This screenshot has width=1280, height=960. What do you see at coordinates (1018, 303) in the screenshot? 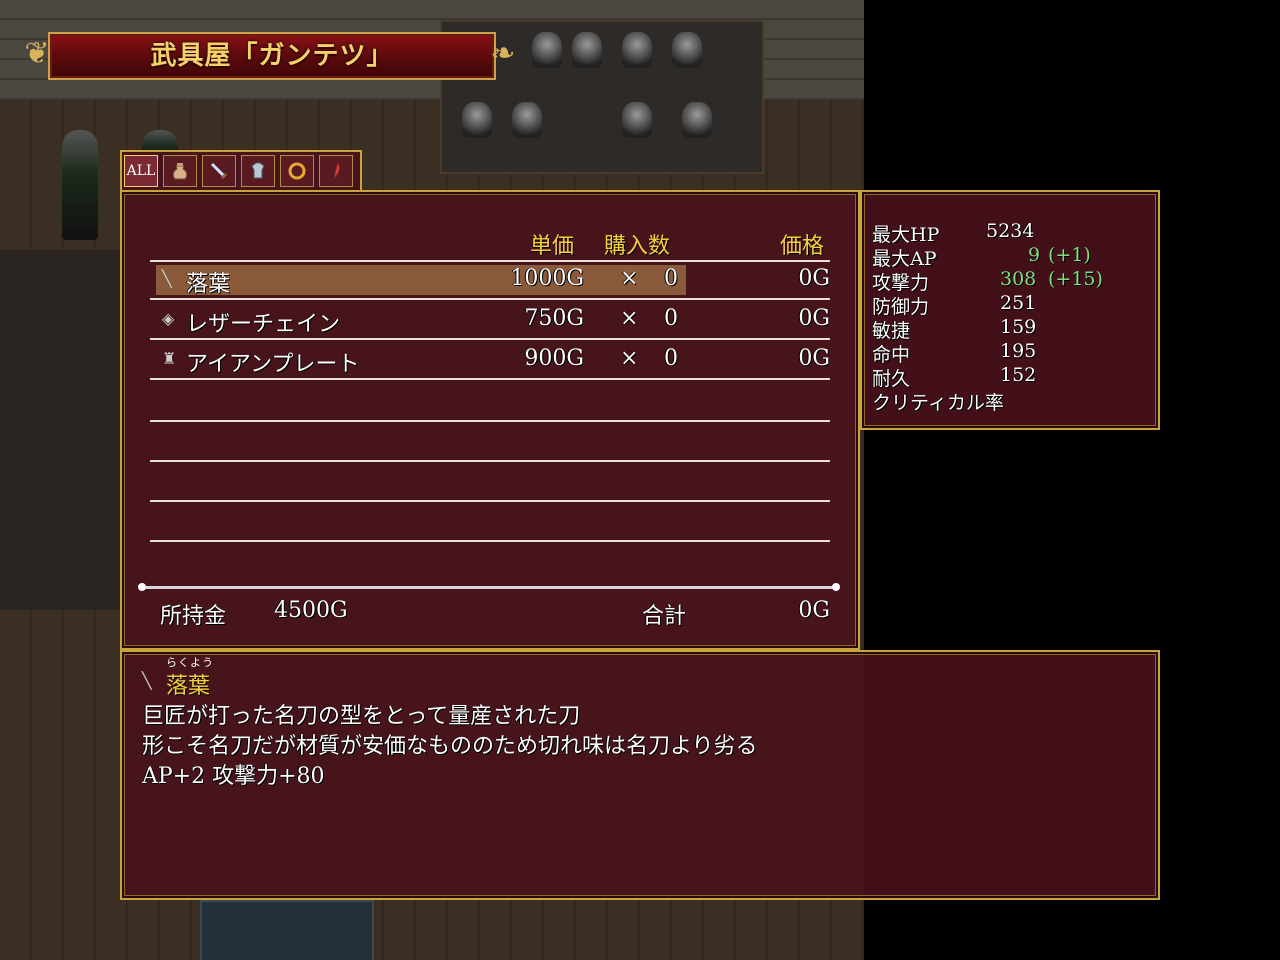
I see `stat-value: 251` at bounding box center [1018, 303].